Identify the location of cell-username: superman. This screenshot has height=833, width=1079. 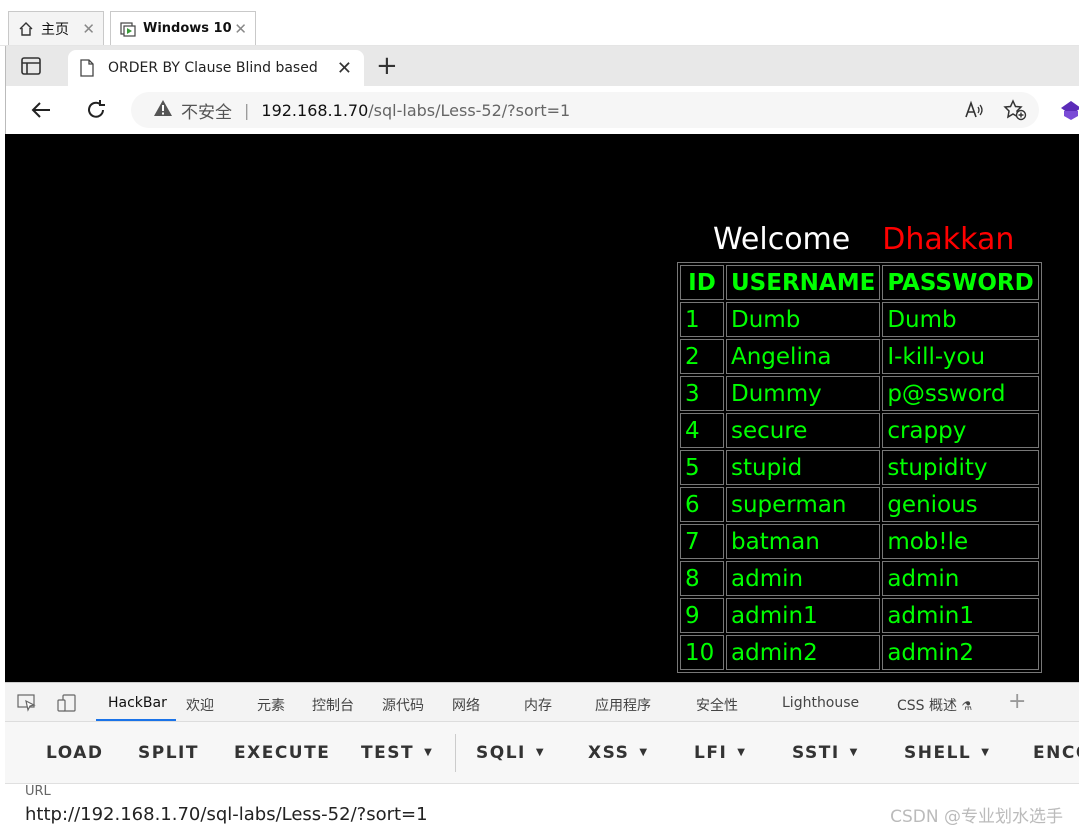
(803, 504).